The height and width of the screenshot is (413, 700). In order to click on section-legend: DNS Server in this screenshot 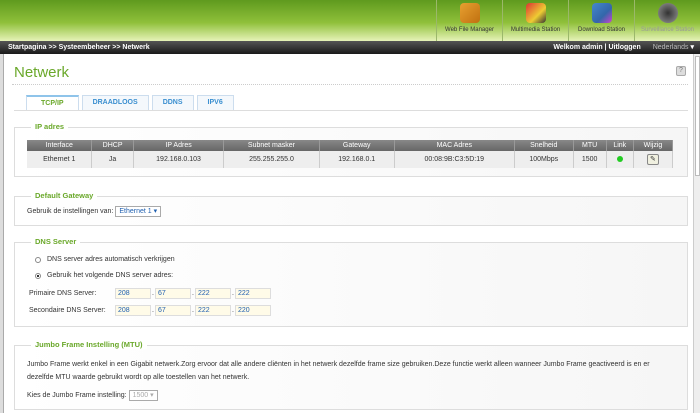, I will do `click(56, 241)`.